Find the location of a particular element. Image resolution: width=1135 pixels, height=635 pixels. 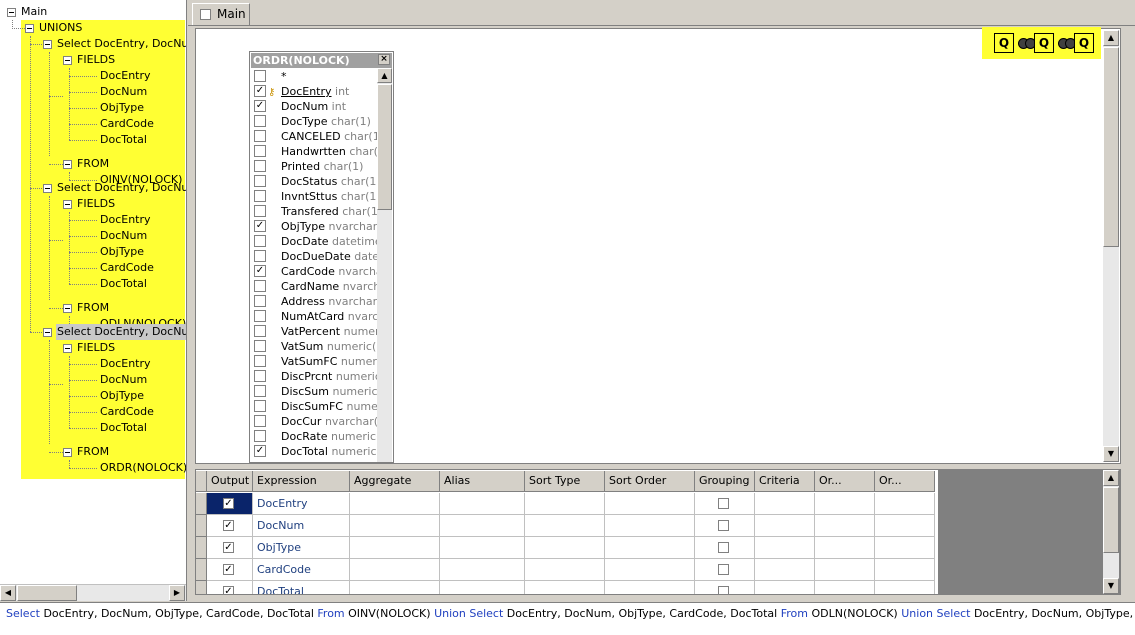

grid-header: Expression is located at coordinates (301, 481).